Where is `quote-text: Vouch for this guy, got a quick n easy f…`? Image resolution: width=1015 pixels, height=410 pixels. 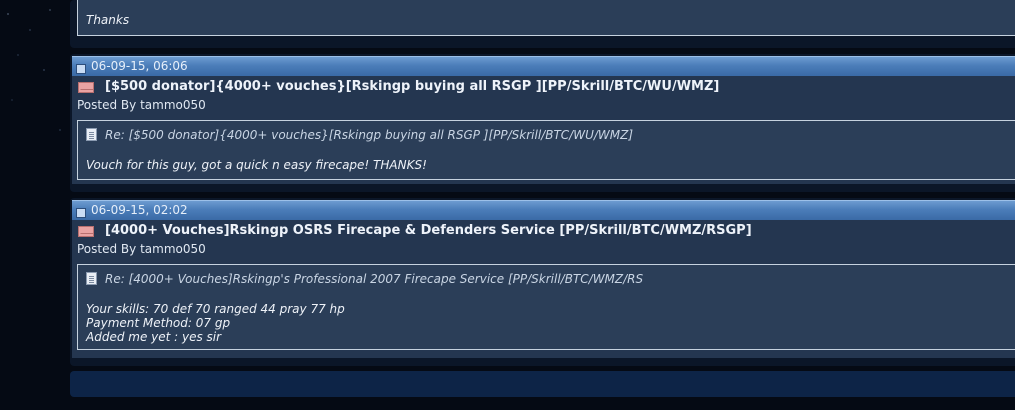
quote-text: Vouch for this guy, got a quick n easy f… is located at coordinates (256, 165).